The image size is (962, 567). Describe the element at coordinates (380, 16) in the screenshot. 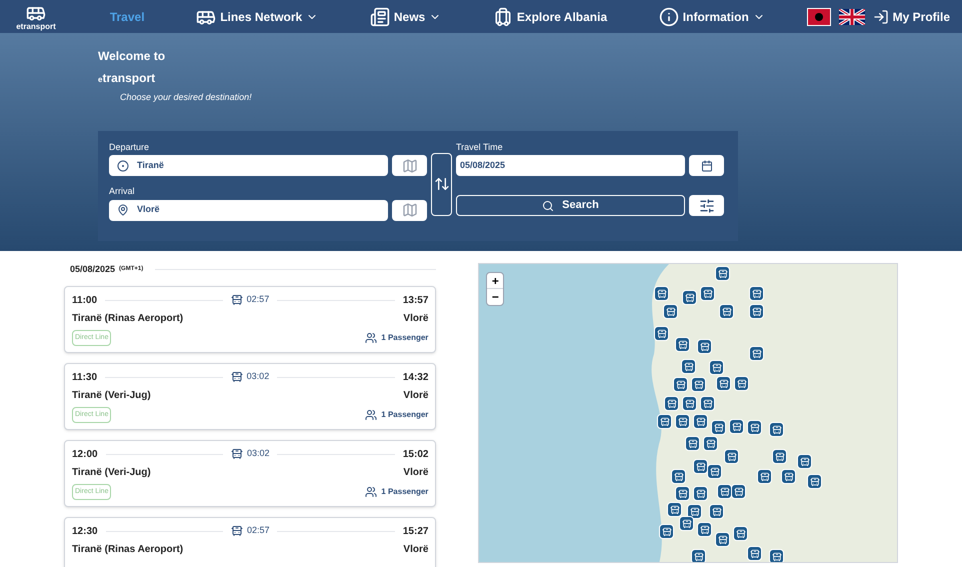

I see `newspaper-icon` at that location.